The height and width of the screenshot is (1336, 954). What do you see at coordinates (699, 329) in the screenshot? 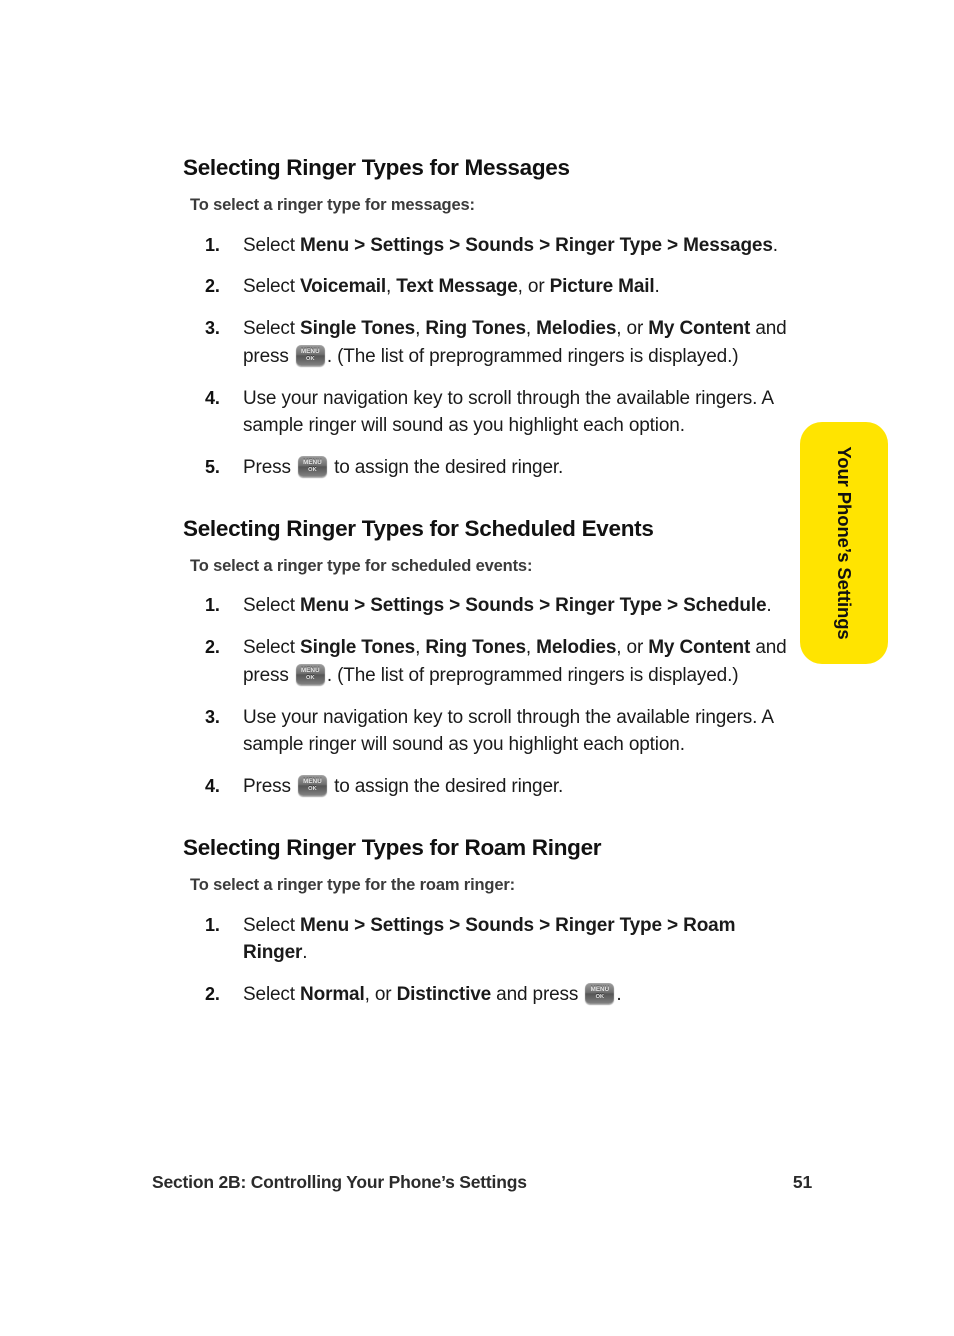
I see `step-text-emphasis: My Content` at bounding box center [699, 329].